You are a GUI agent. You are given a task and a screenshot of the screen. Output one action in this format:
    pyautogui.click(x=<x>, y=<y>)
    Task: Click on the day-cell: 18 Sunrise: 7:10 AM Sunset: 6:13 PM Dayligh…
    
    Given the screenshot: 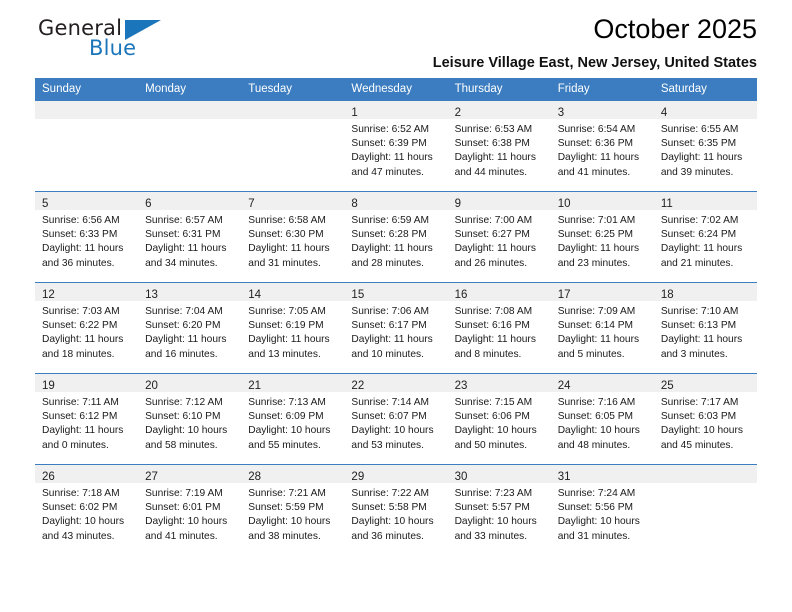 What is the action you would take?
    pyautogui.click(x=705, y=328)
    